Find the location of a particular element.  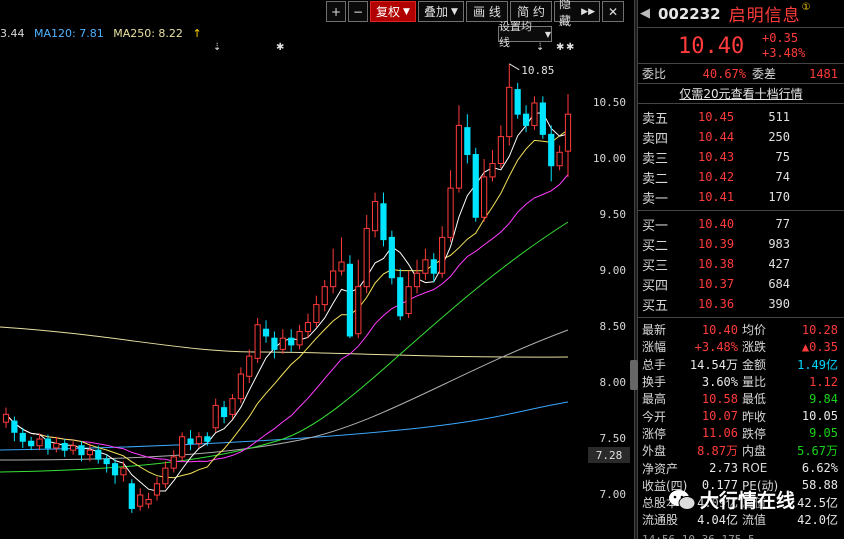

stat-value: 1.12 is located at coordinates (823, 381).